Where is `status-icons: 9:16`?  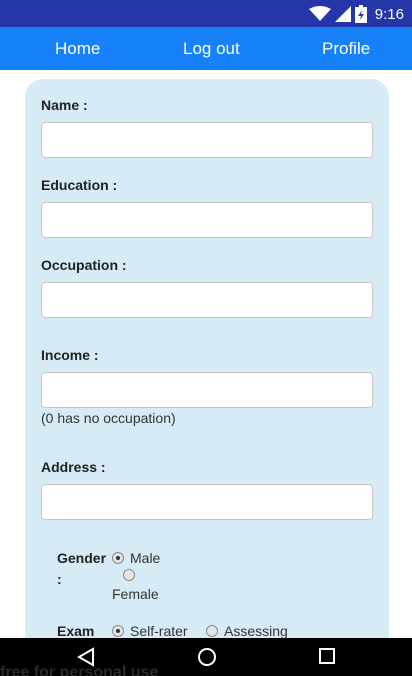
status-icons: 9:16 is located at coordinates (356, 14).